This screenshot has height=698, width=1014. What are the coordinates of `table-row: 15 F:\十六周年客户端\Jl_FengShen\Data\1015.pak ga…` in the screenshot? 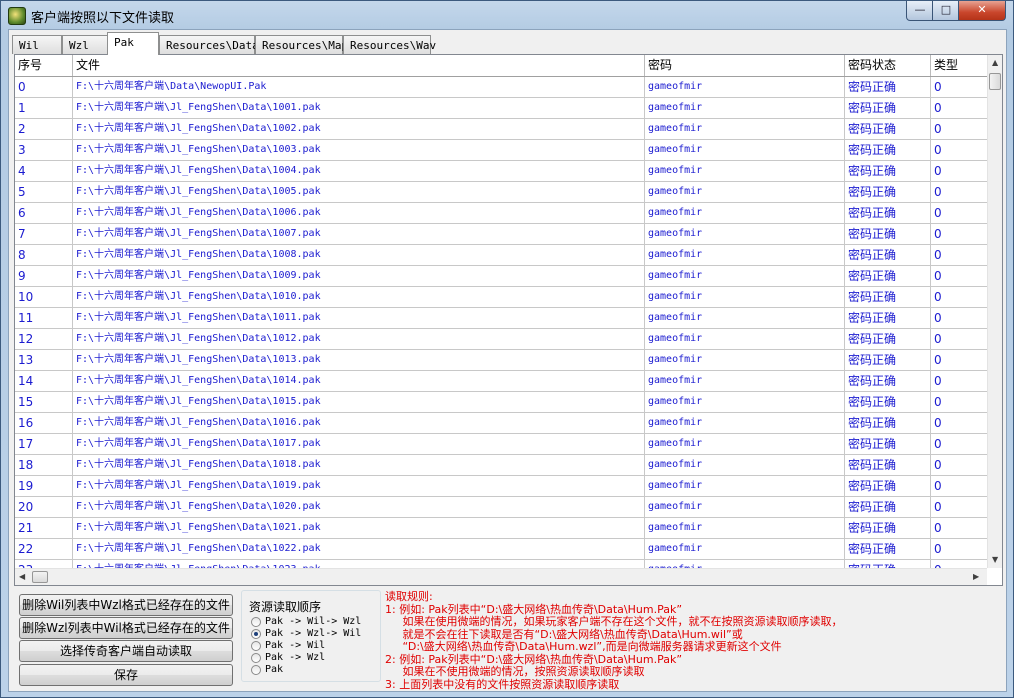 It's located at (501, 402).